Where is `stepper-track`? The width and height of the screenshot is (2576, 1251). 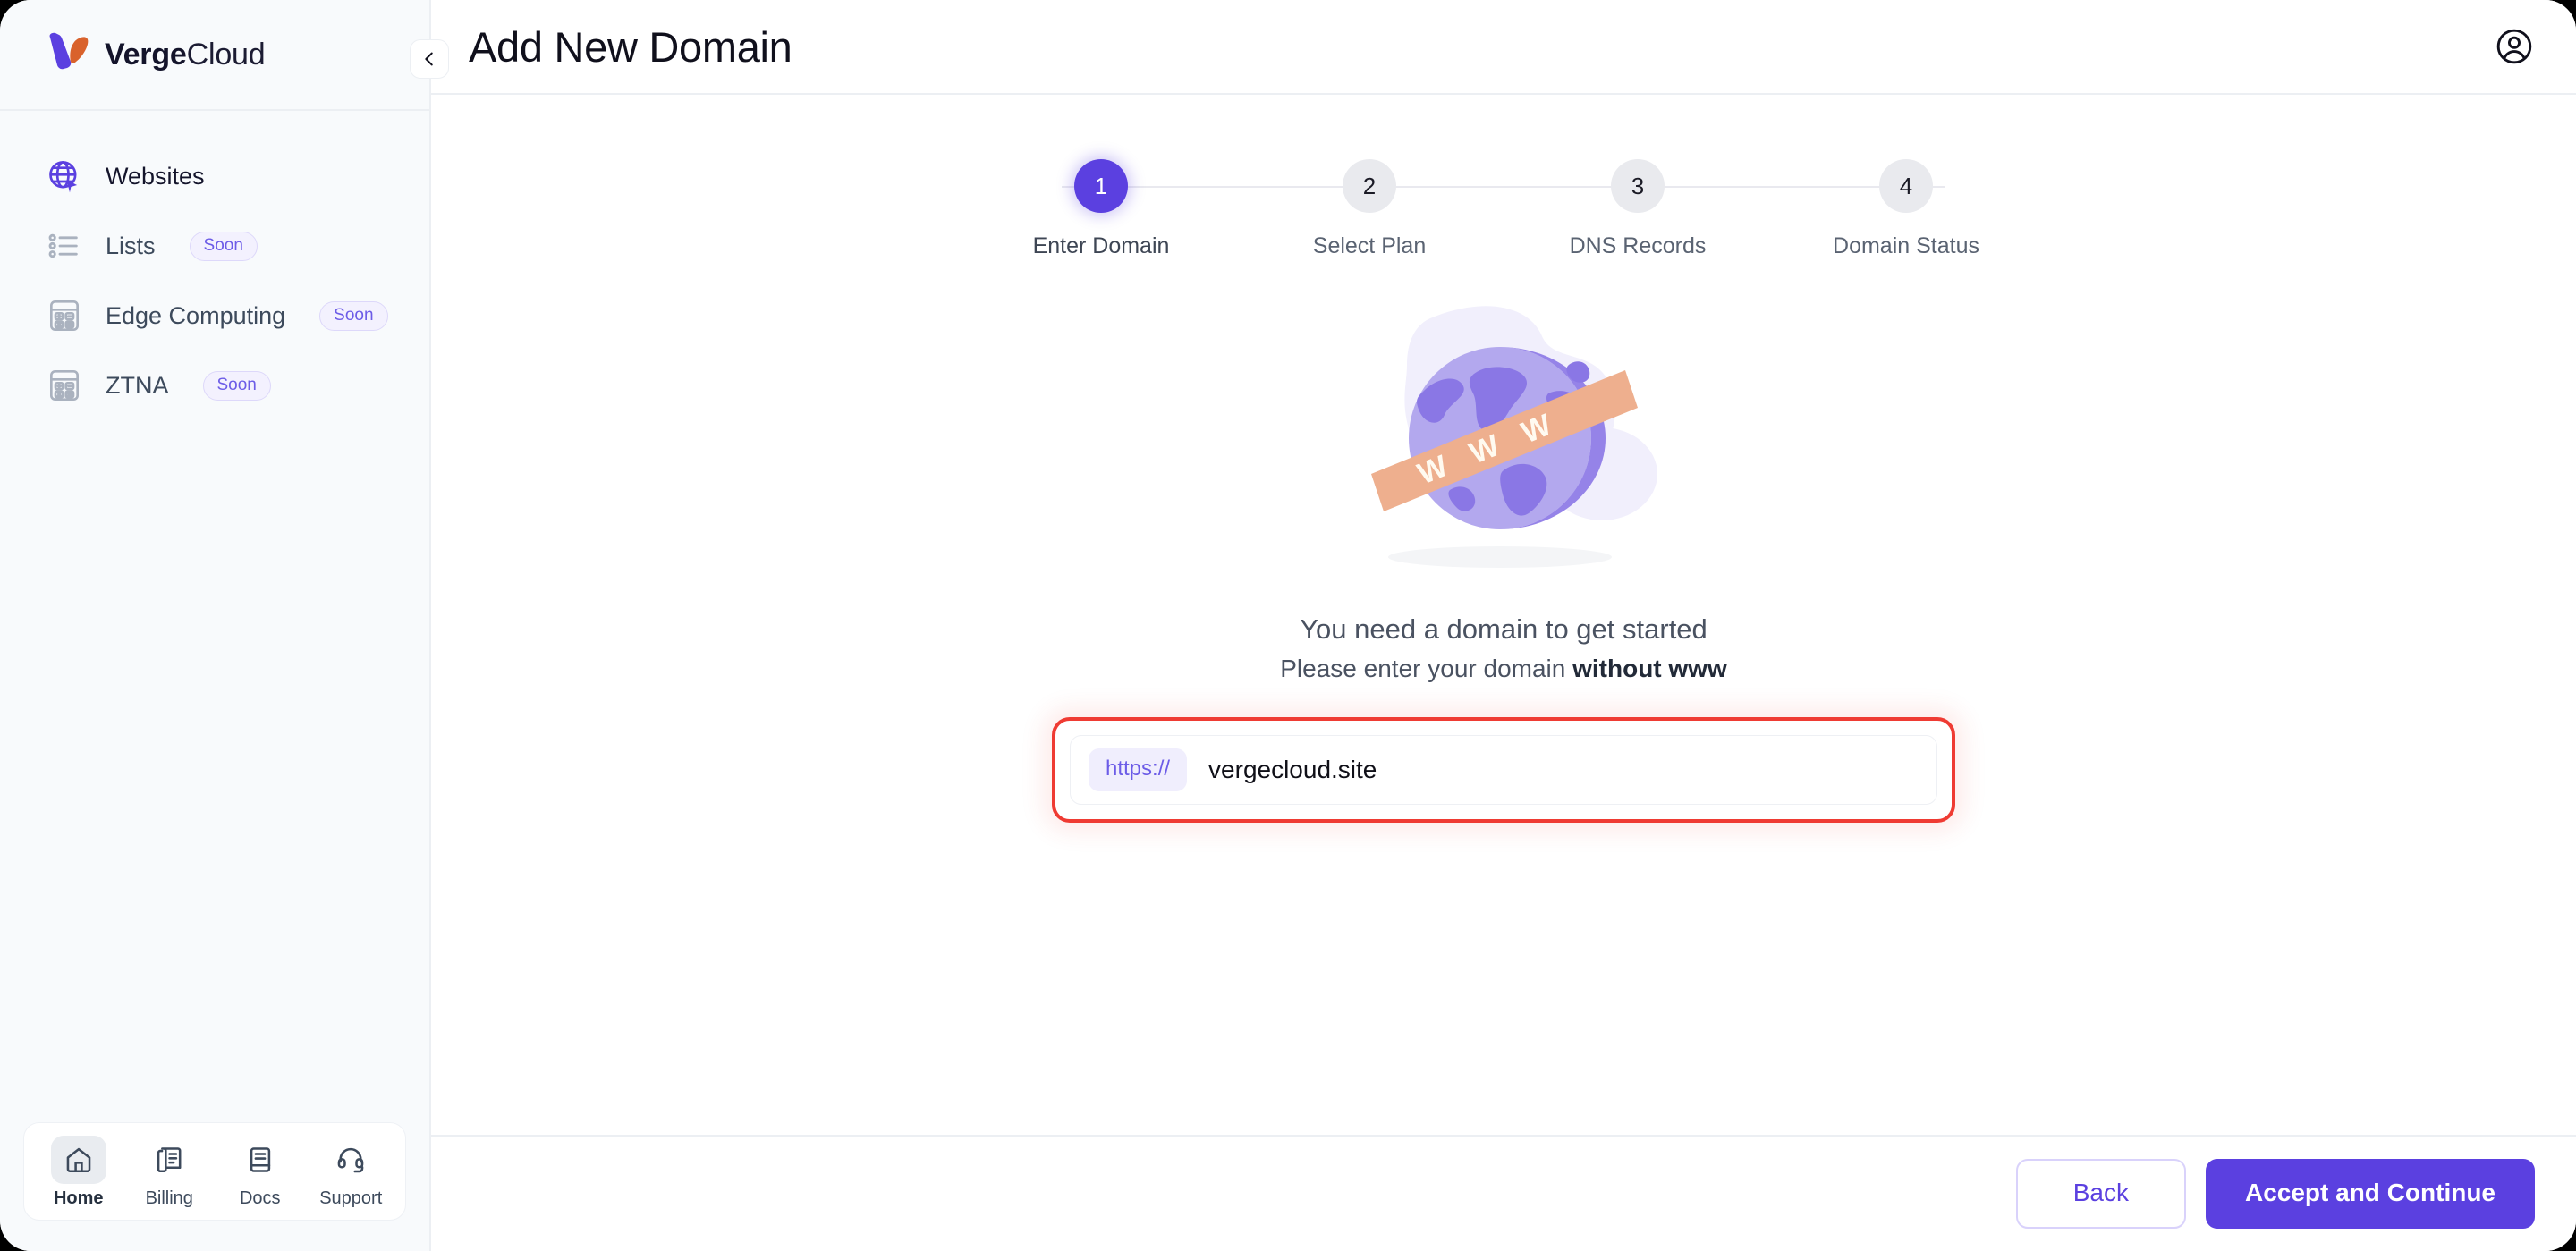
stepper-track is located at coordinates (1503, 187).